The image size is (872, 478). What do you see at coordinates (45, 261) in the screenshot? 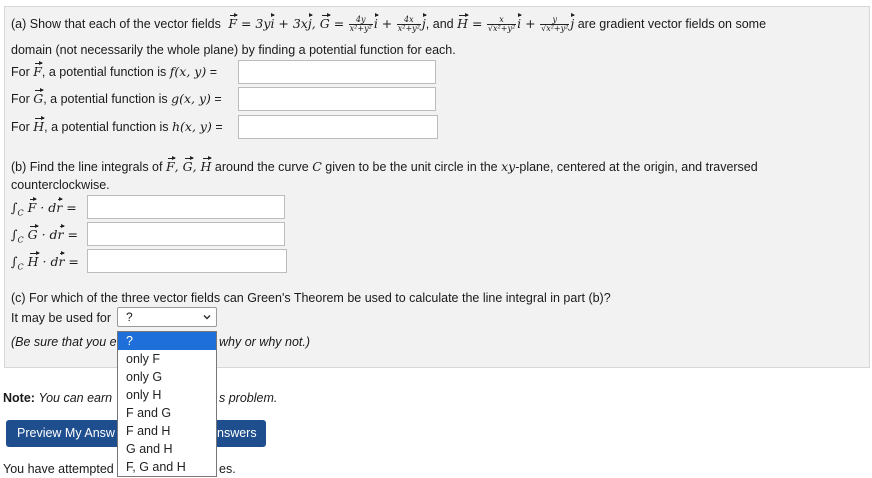
I see `integral-H-label: ∫C H · dr =` at bounding box center [45, 261].